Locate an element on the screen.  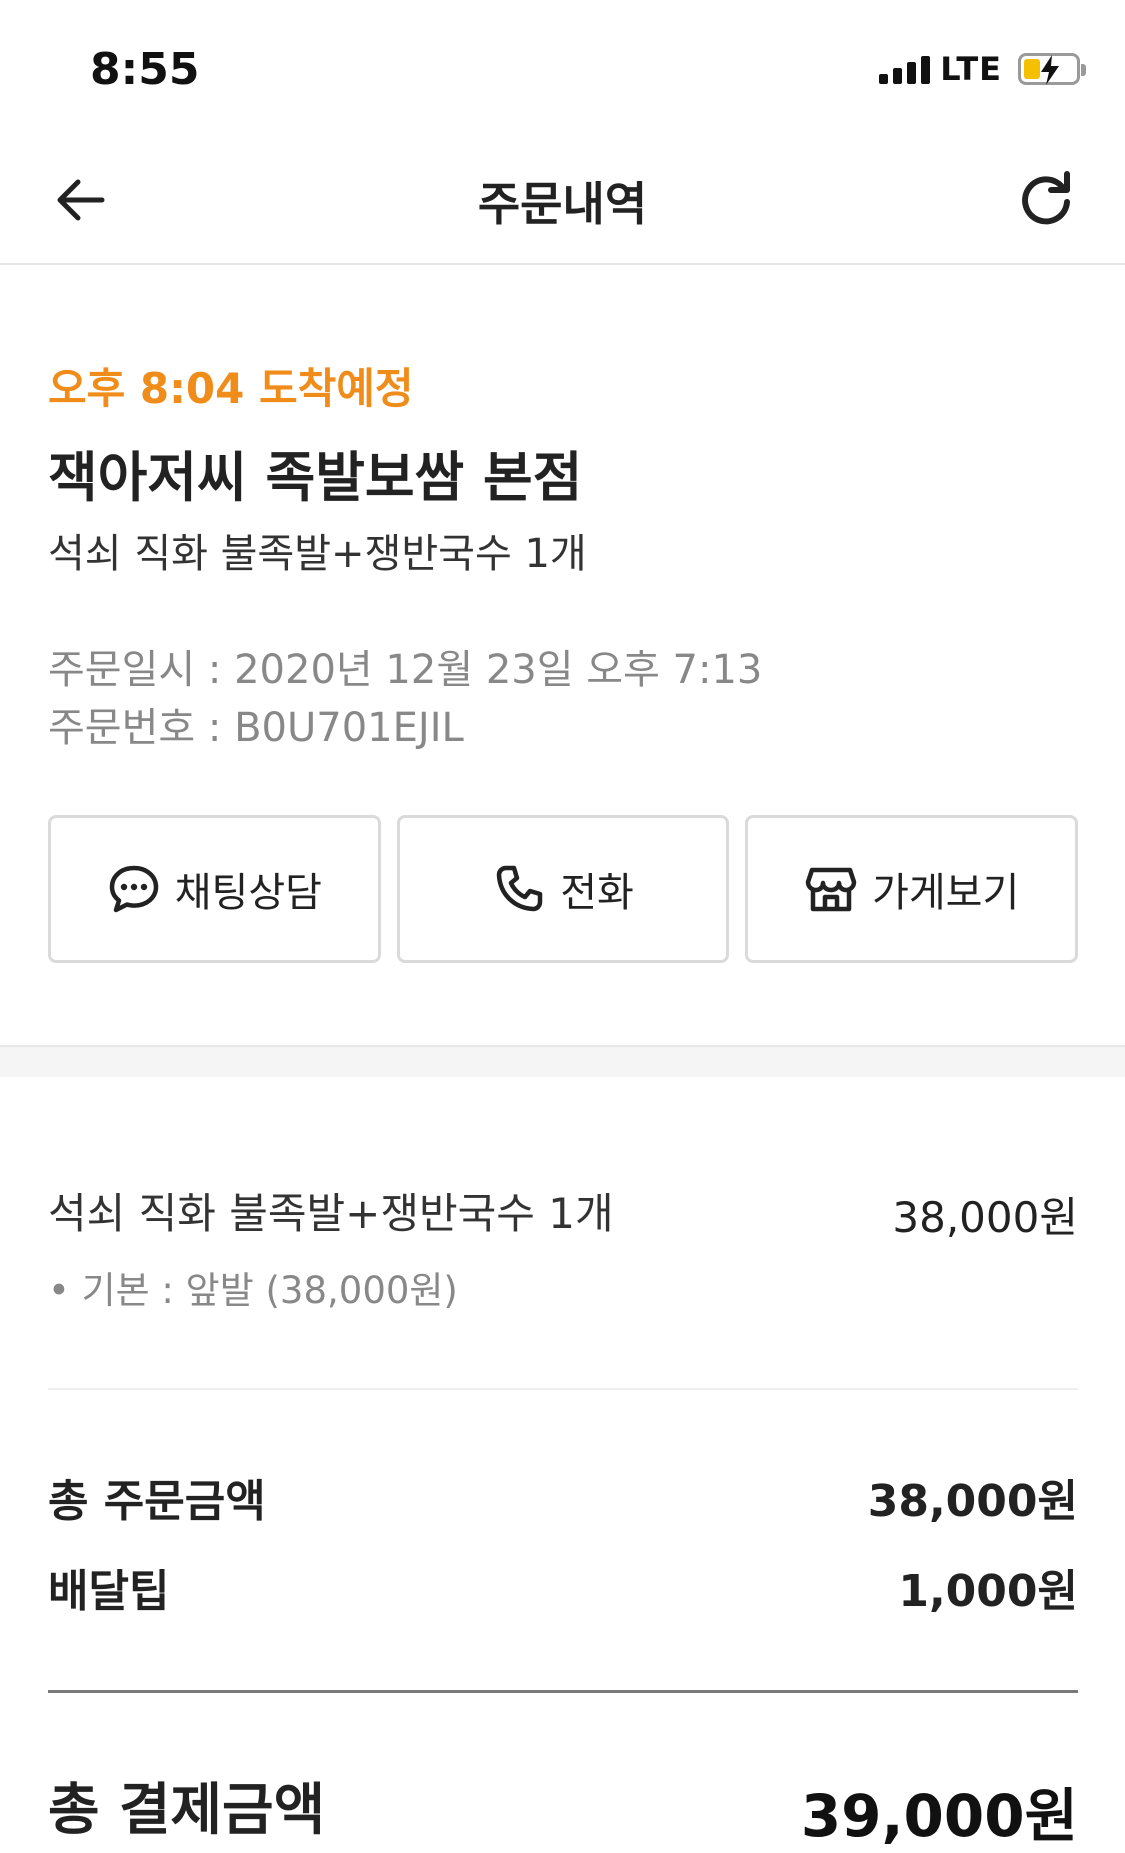
order-amount-row: 총 주문금액 38,000원 is located at coordinates (563, 1496).